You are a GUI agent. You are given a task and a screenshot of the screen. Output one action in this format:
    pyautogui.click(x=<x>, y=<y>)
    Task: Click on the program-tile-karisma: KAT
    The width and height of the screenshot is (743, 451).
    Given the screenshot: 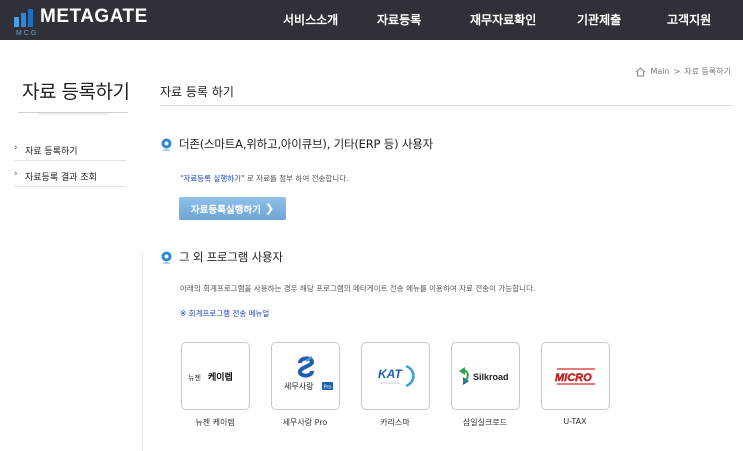 What is the action you would take?
    pyautogui.click(x=395, y=376)
    